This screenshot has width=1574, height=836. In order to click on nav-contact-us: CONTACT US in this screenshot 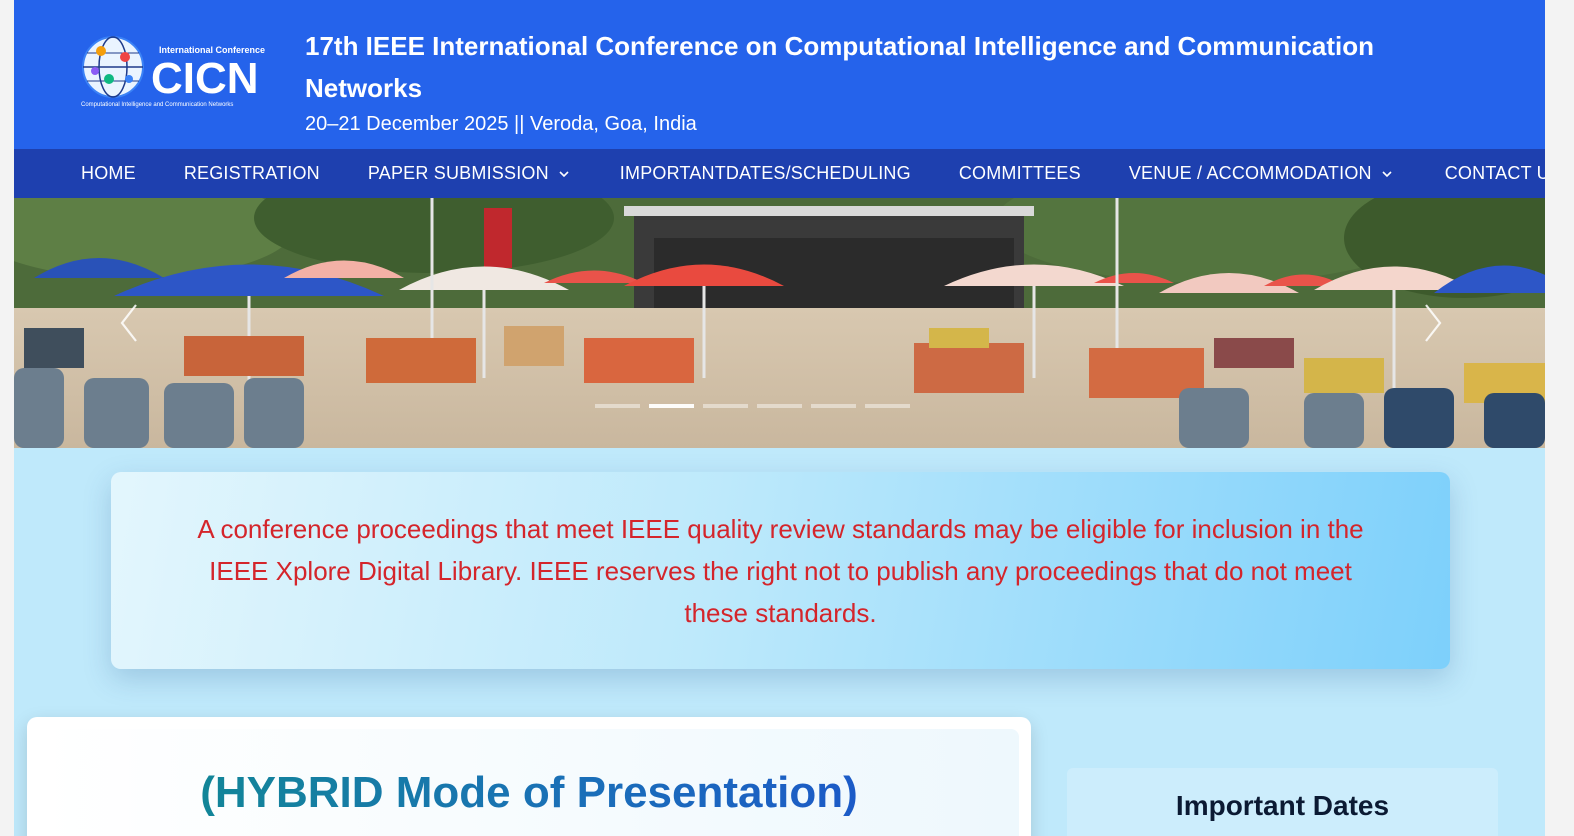, I will do `click(1495, 173)`.